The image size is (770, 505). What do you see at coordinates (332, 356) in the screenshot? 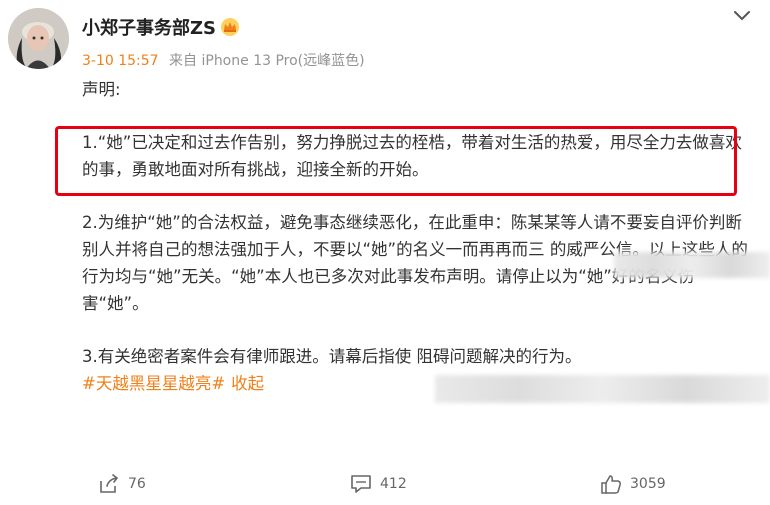
I see `statement-3: 3.有关绝密者案件会有律师跟进。请幕后指使 阻碍问题解决的行为。` at bounding box center [332, 356].